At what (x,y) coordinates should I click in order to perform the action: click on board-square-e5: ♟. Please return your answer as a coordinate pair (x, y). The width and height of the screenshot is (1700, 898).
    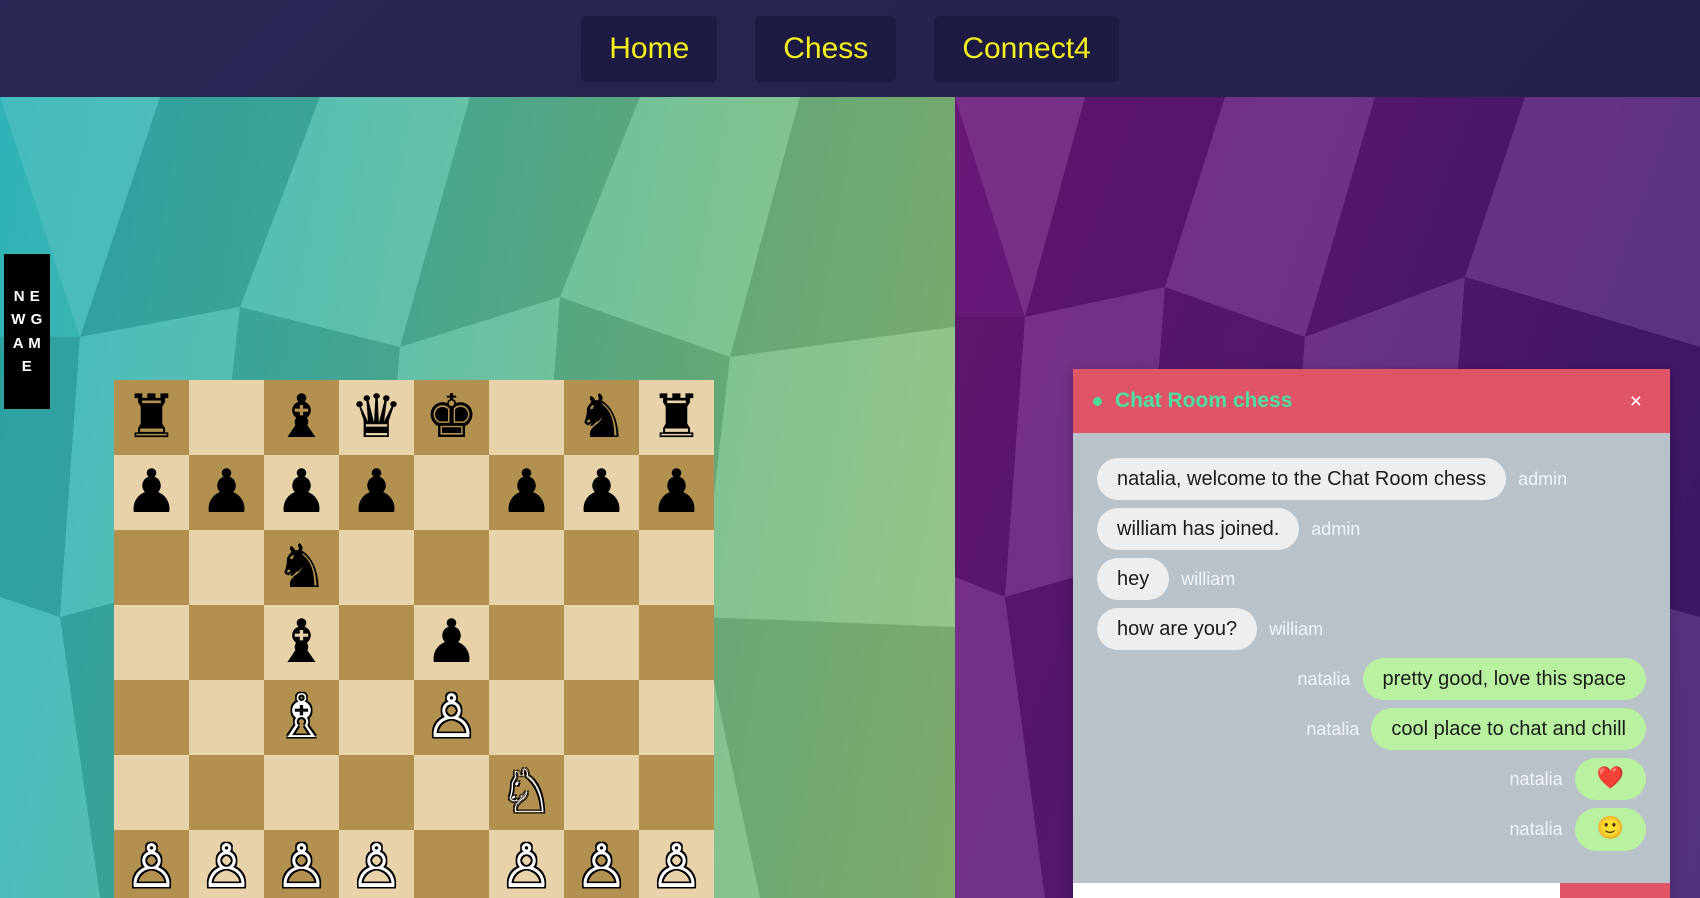
    Looking at the image, I should click on (451, 642).